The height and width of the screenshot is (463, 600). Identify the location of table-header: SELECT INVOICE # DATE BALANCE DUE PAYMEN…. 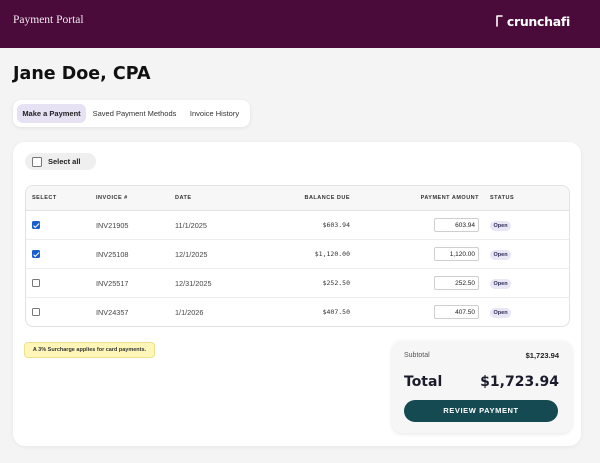
(297, 198).